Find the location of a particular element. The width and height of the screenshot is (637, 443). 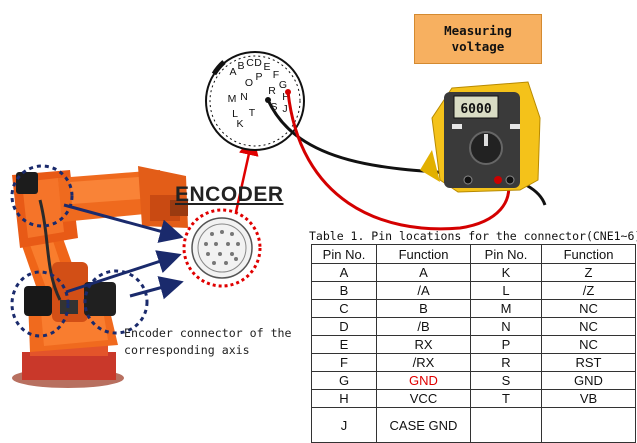

table-cell: CASE GND is located at coordinates (423, 425).